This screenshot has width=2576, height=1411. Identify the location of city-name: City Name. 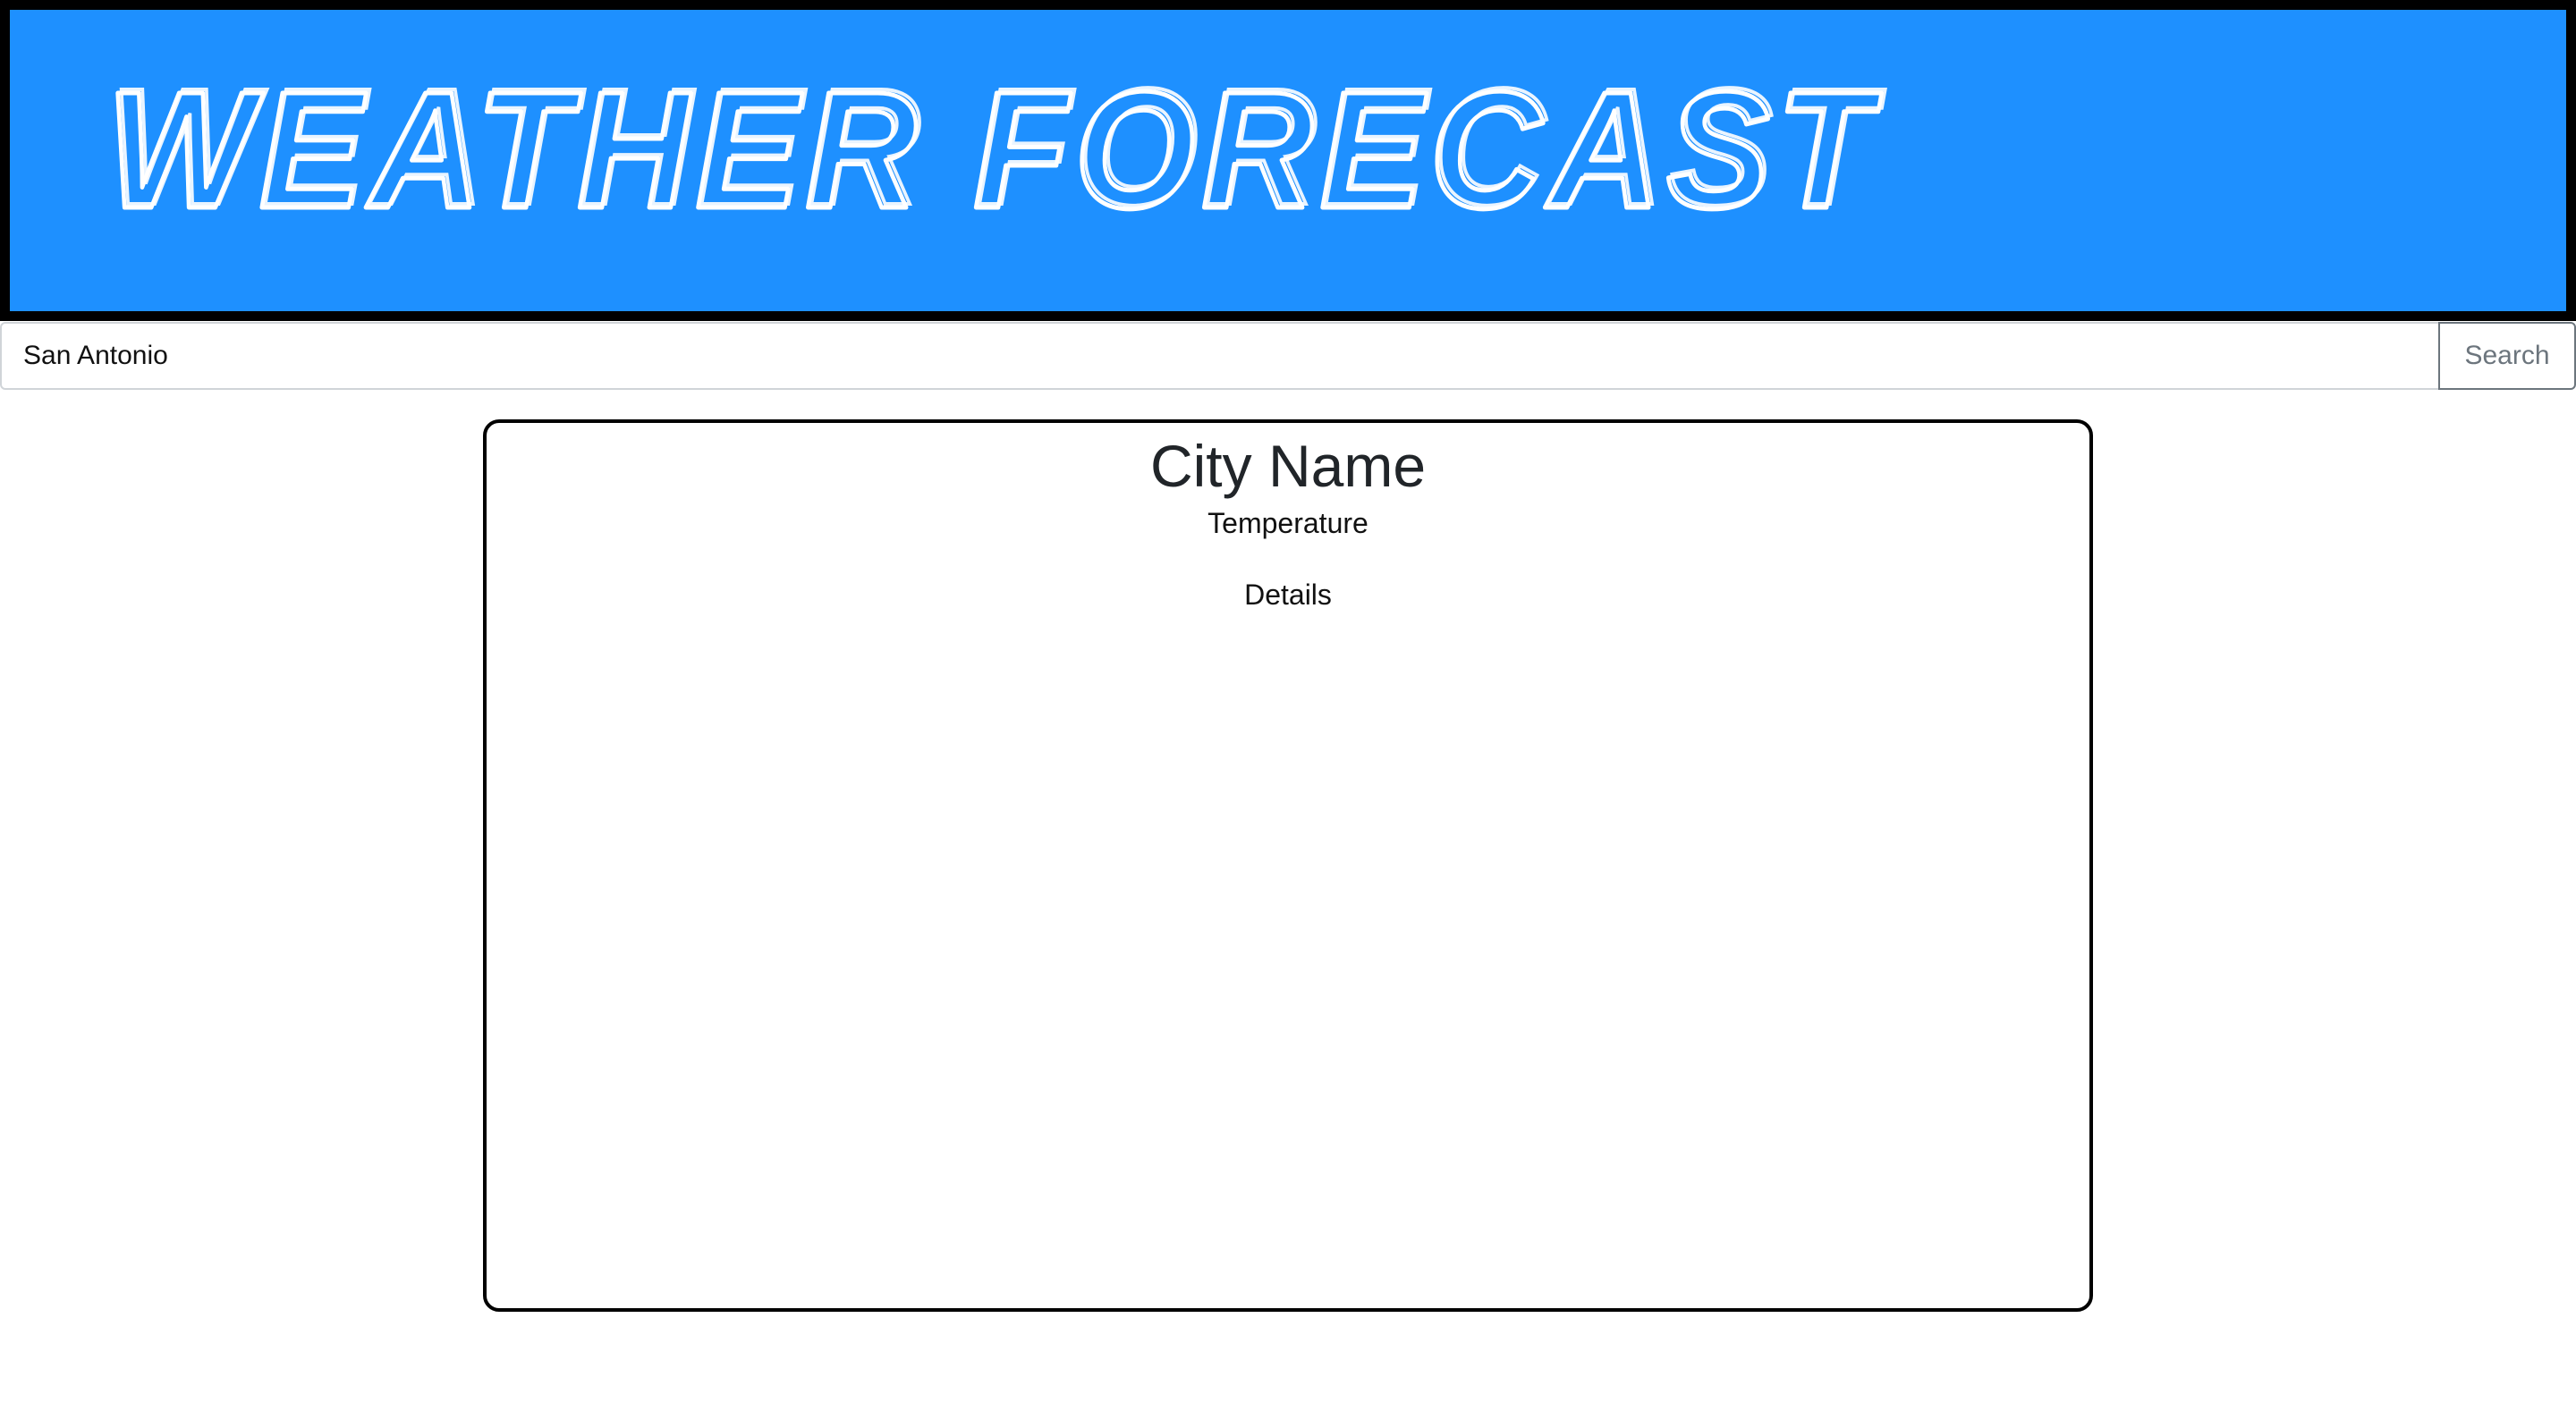
(1288, 466).